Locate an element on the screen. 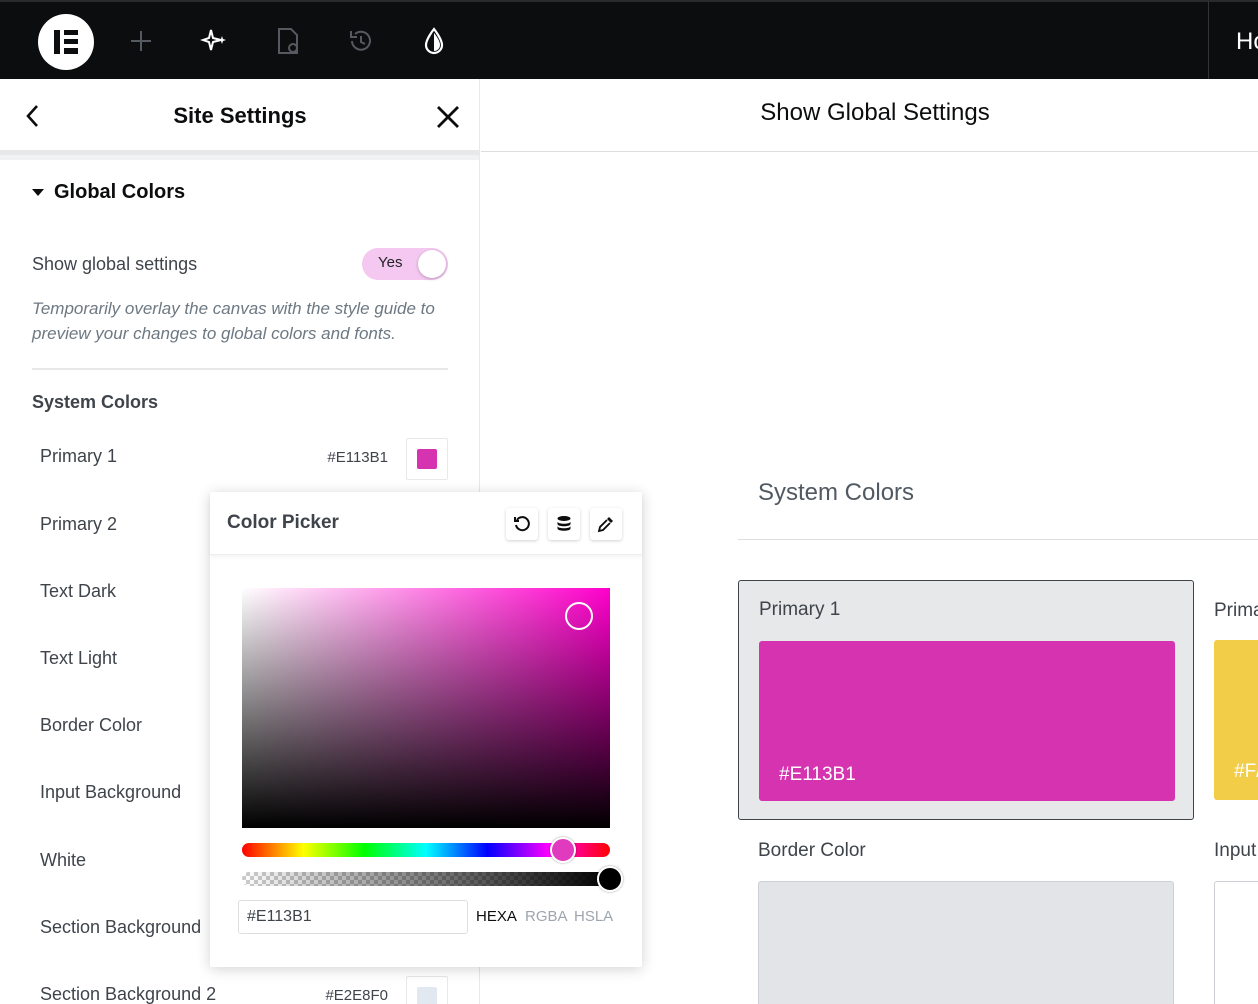 This screenshot has height=1004, width=1258. system-colors-title: System Colors is located at coordinates (95, 402).